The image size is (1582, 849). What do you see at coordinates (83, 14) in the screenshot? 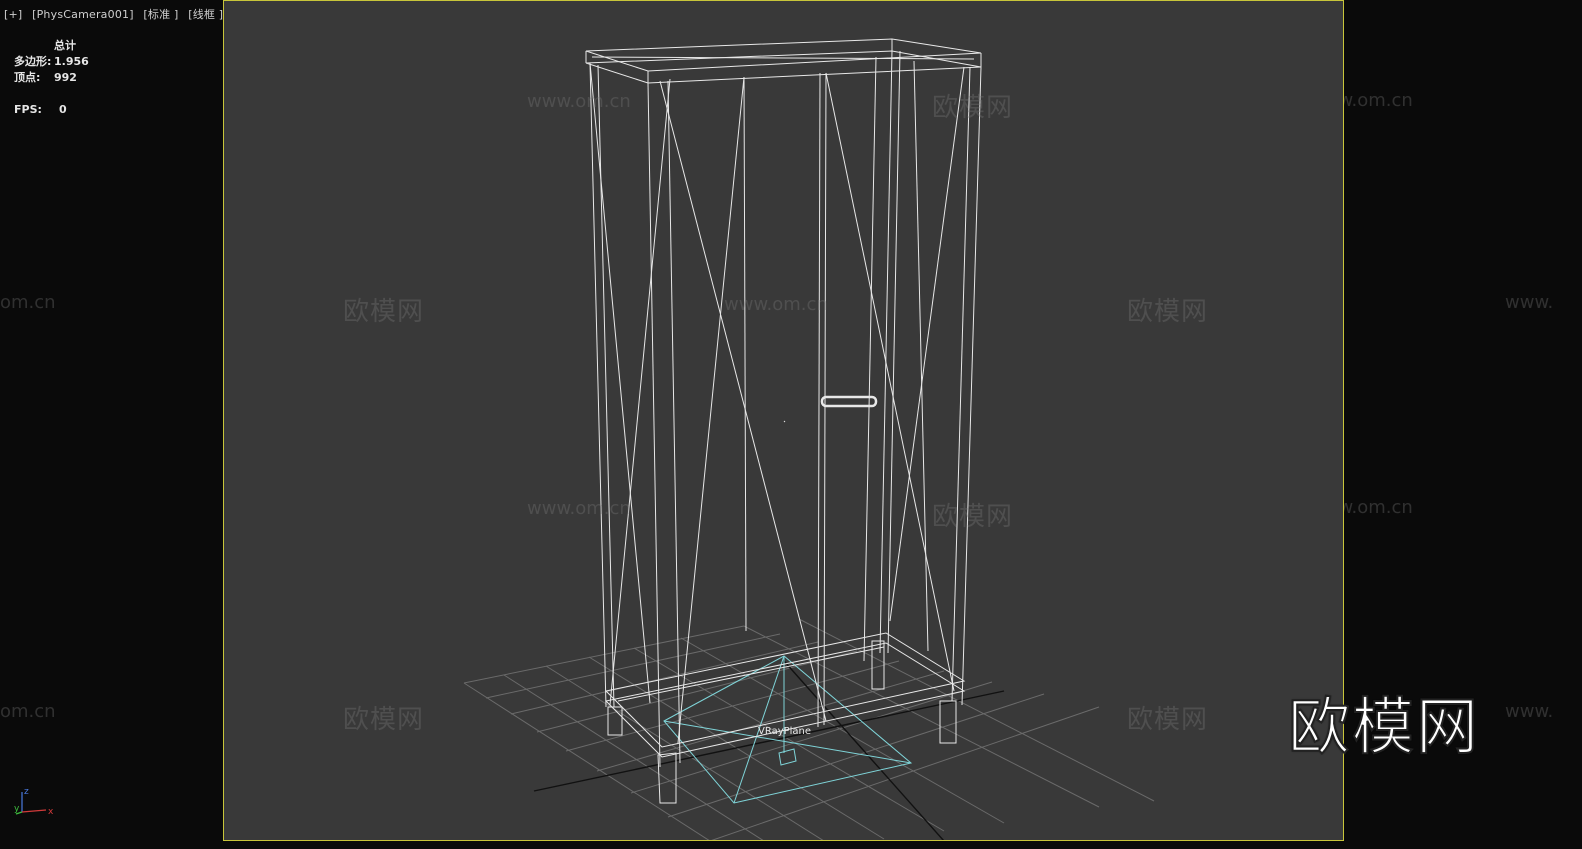
I see `viewport-camera-label: [PhysCamera001]` at bounding box center [83, 14].